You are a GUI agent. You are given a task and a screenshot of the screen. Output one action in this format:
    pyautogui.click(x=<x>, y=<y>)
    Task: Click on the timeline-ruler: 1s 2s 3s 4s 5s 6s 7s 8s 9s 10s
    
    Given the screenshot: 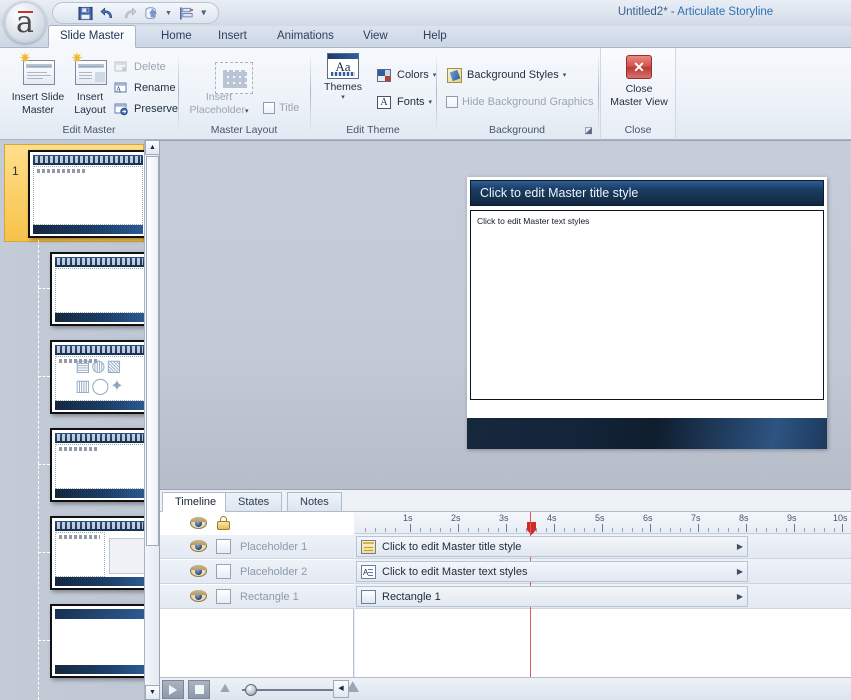 What is the action you would take?
    pyautogui.click(x=603, y=523)
    